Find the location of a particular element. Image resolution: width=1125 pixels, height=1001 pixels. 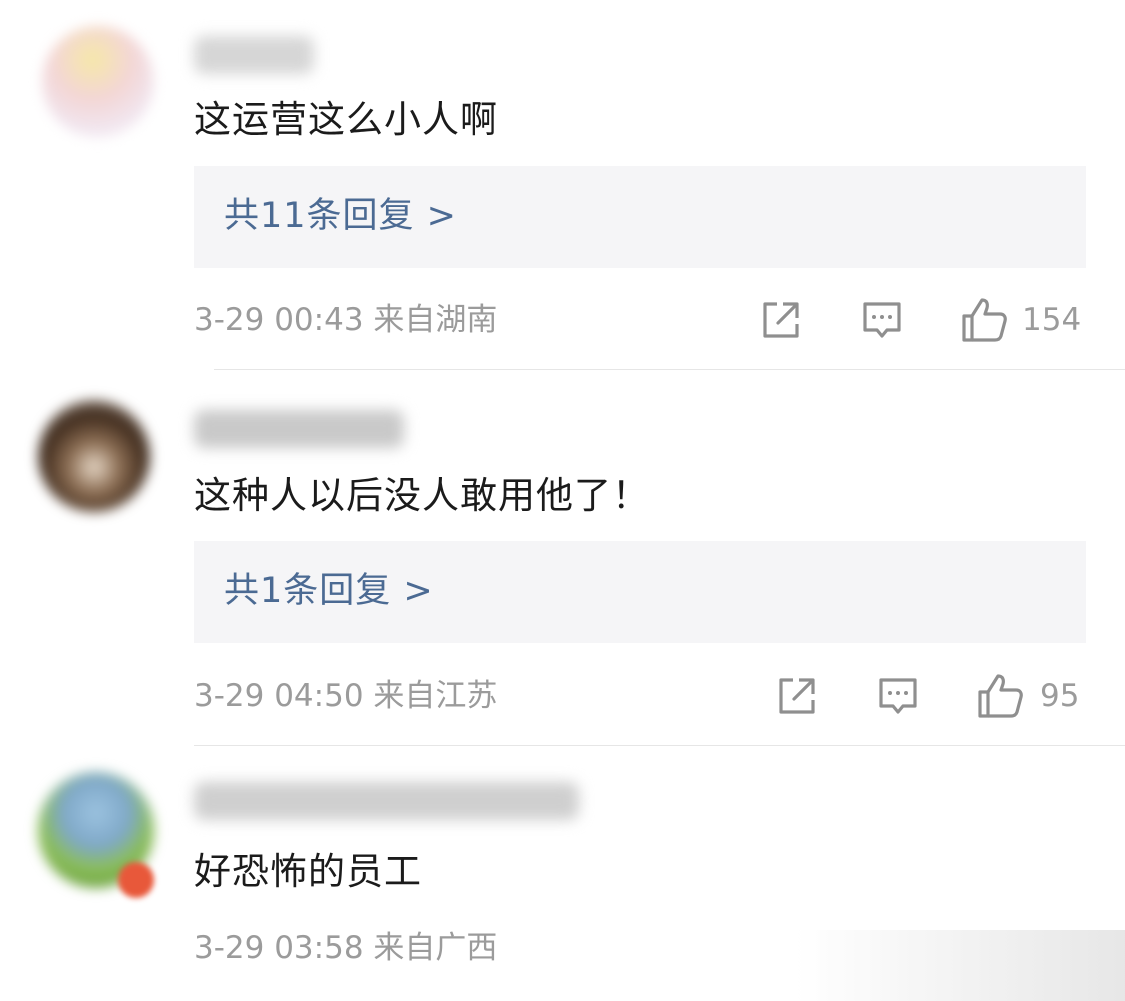

reply-summary-box: 共11条回复 > is located at coordinates (640, 217).